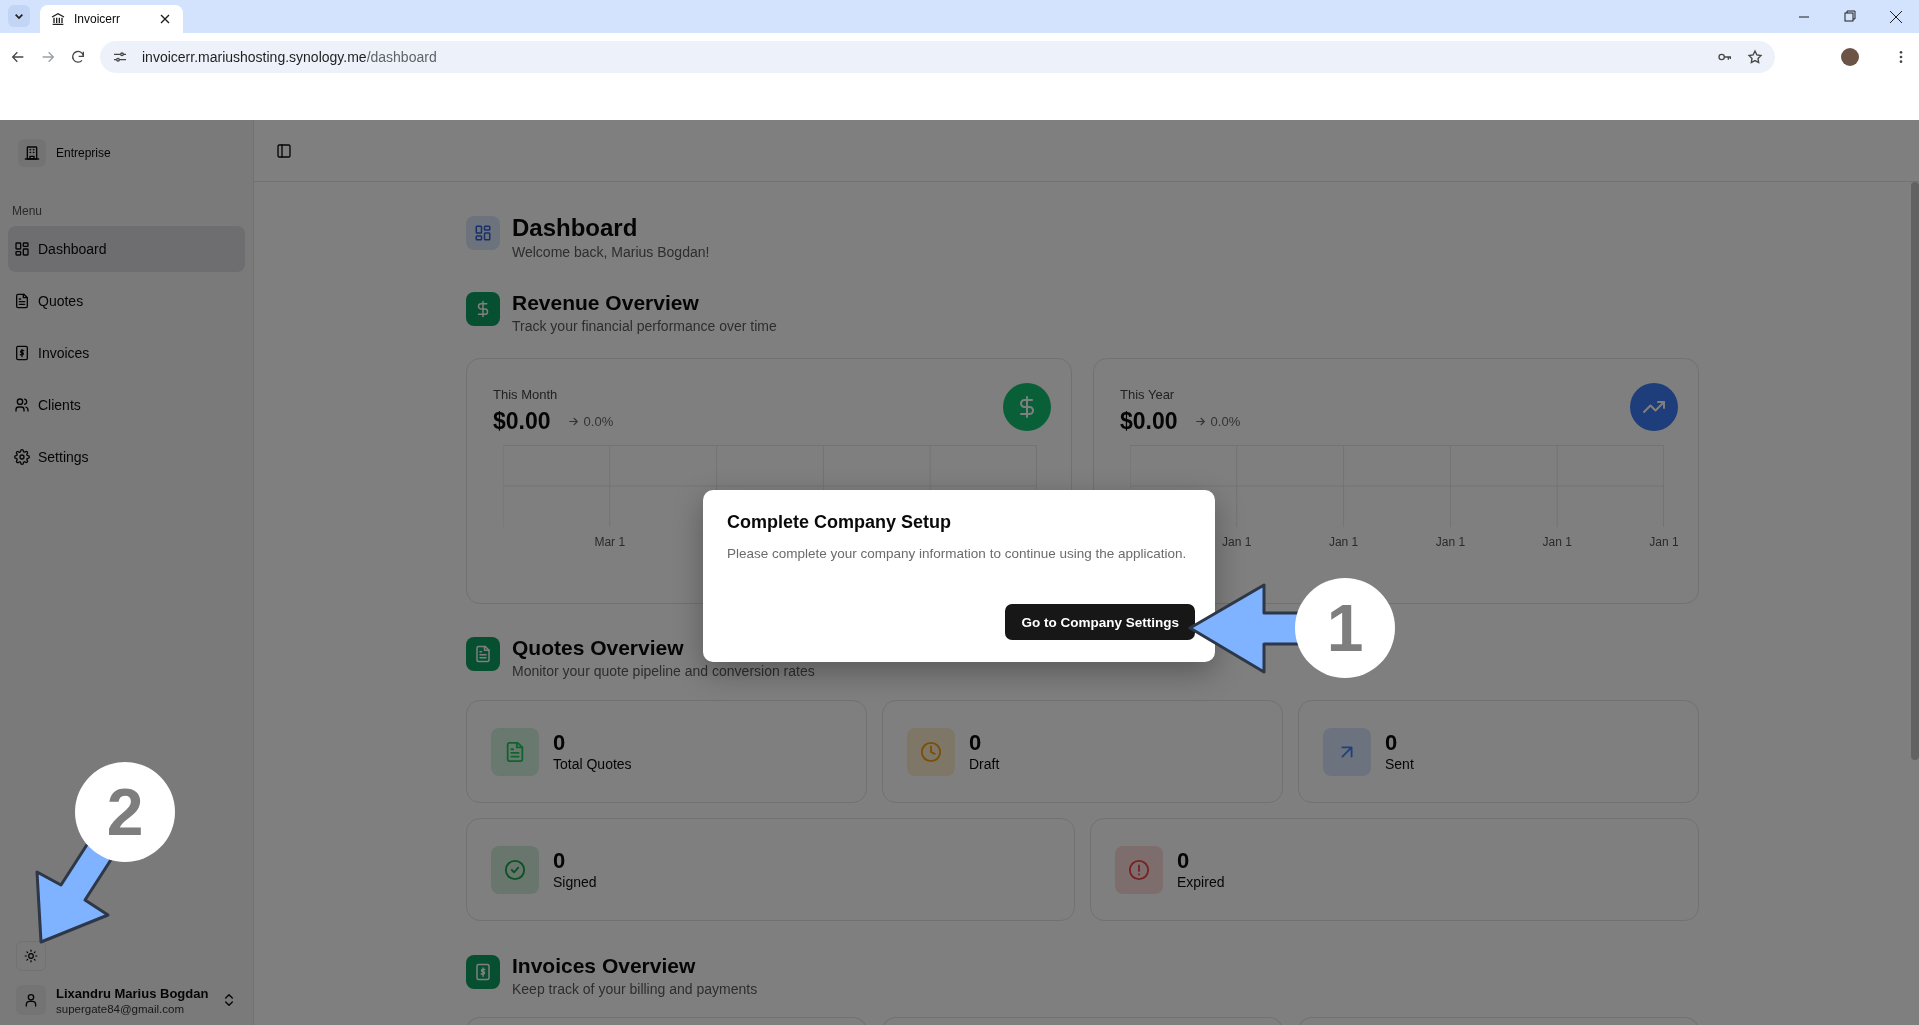 Image resolution: width=1919 pixels, height=1025 pixels. Describe the element at coordinates (598, 648) in the screenshot. I see `section-title: Quotes Overview` at that location.